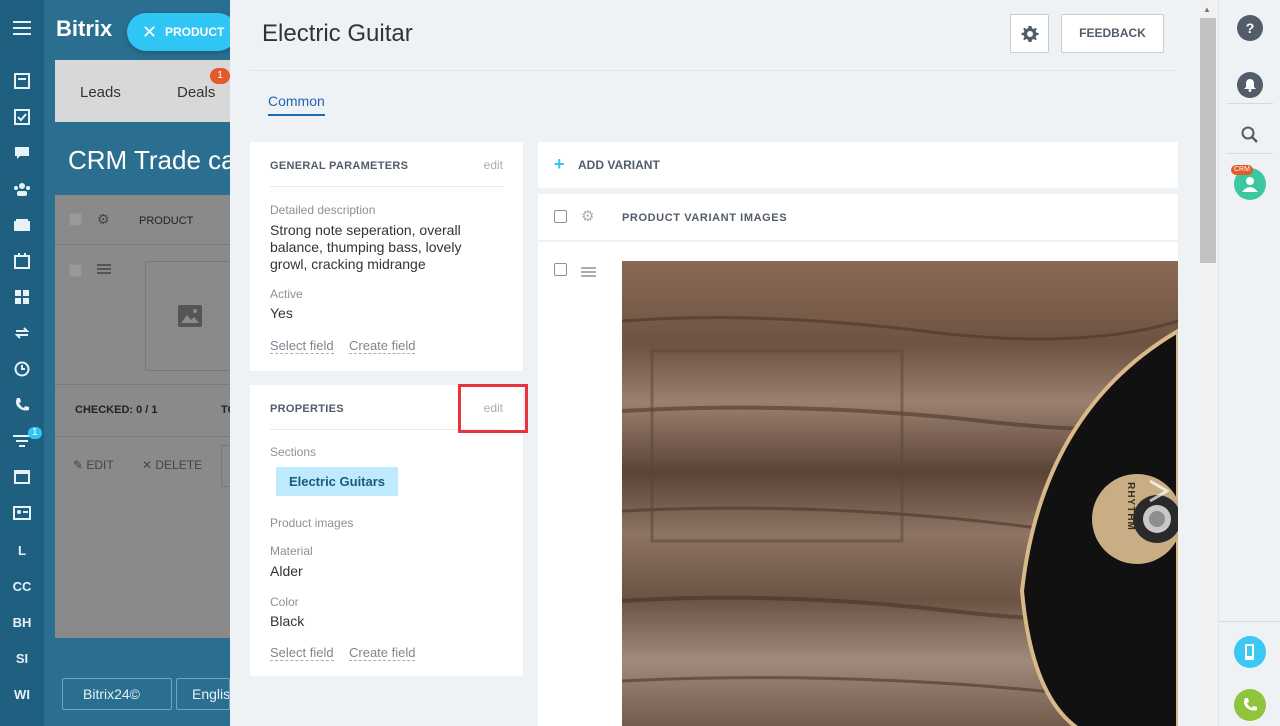  Describe the element at coordinates (337, 33) in the screenshot. I see `product-title: Electric Guitar` at that location.